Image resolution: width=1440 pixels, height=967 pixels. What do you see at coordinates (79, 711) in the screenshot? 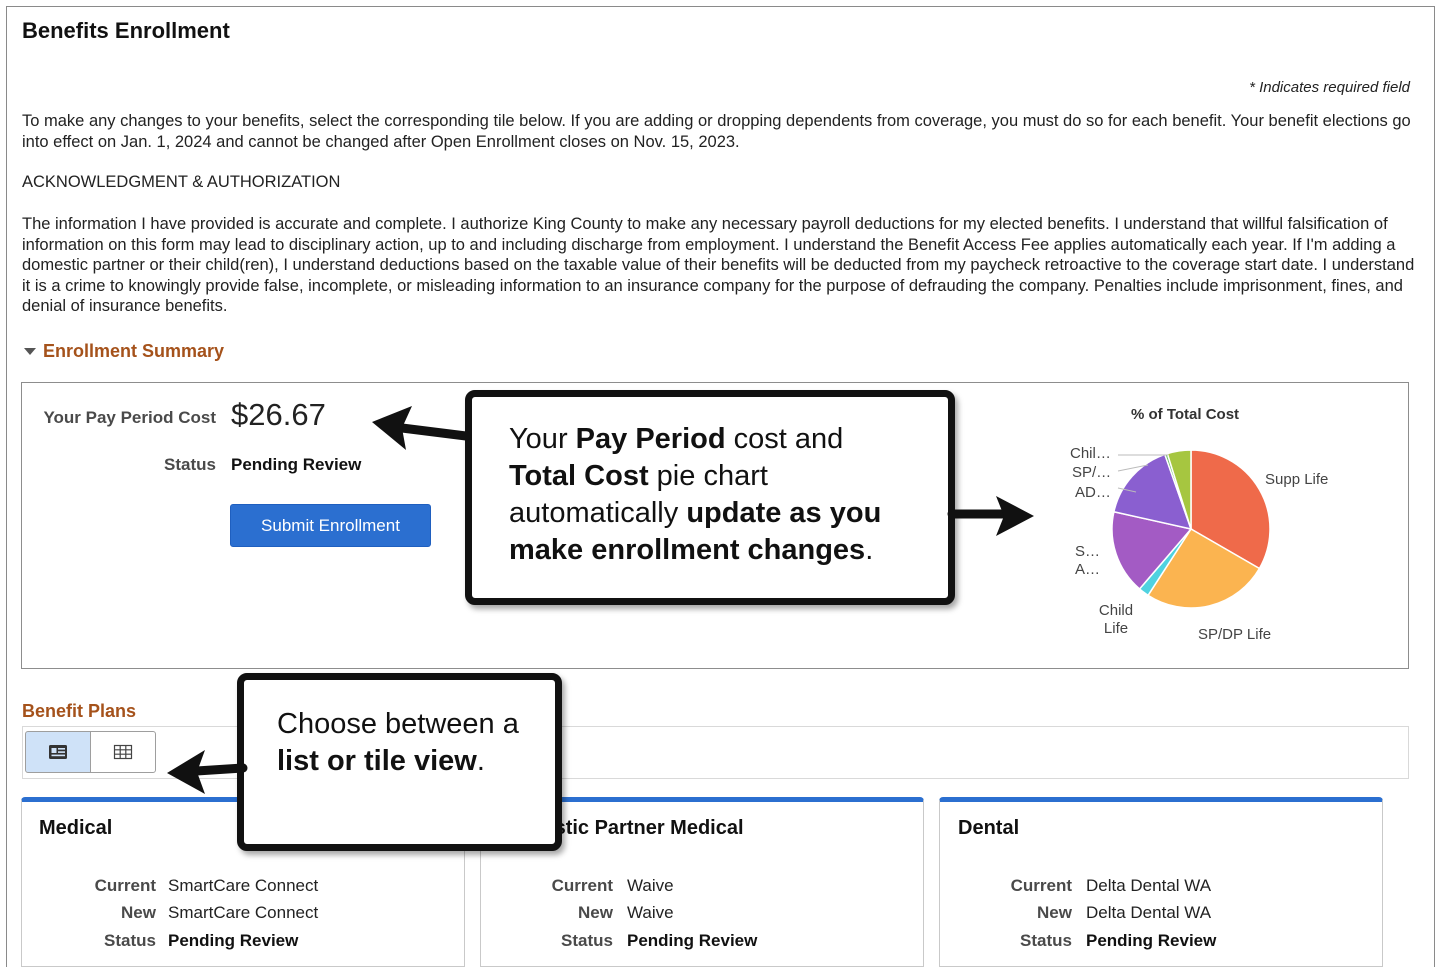
I see `benefit-plans-title: Benefit Plans` at bounding box center [79, 711].